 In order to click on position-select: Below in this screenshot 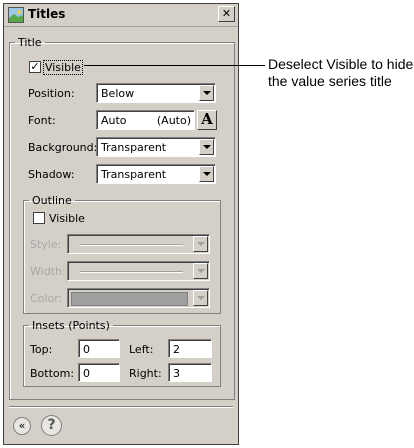, I will do `click(156, 93)`.